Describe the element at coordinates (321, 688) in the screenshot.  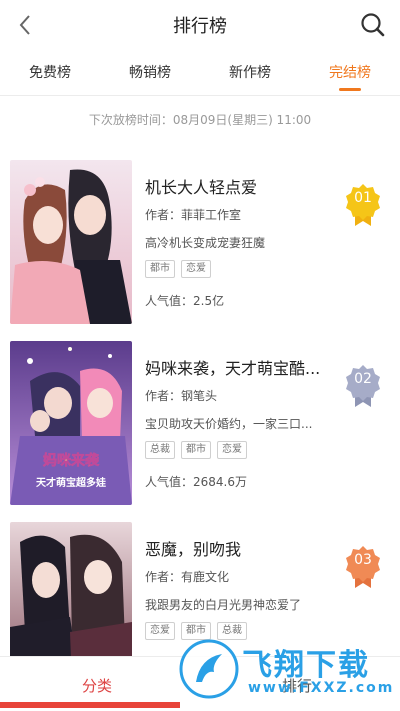
I see `watermark-url: www.FXXZ.com` at that location.